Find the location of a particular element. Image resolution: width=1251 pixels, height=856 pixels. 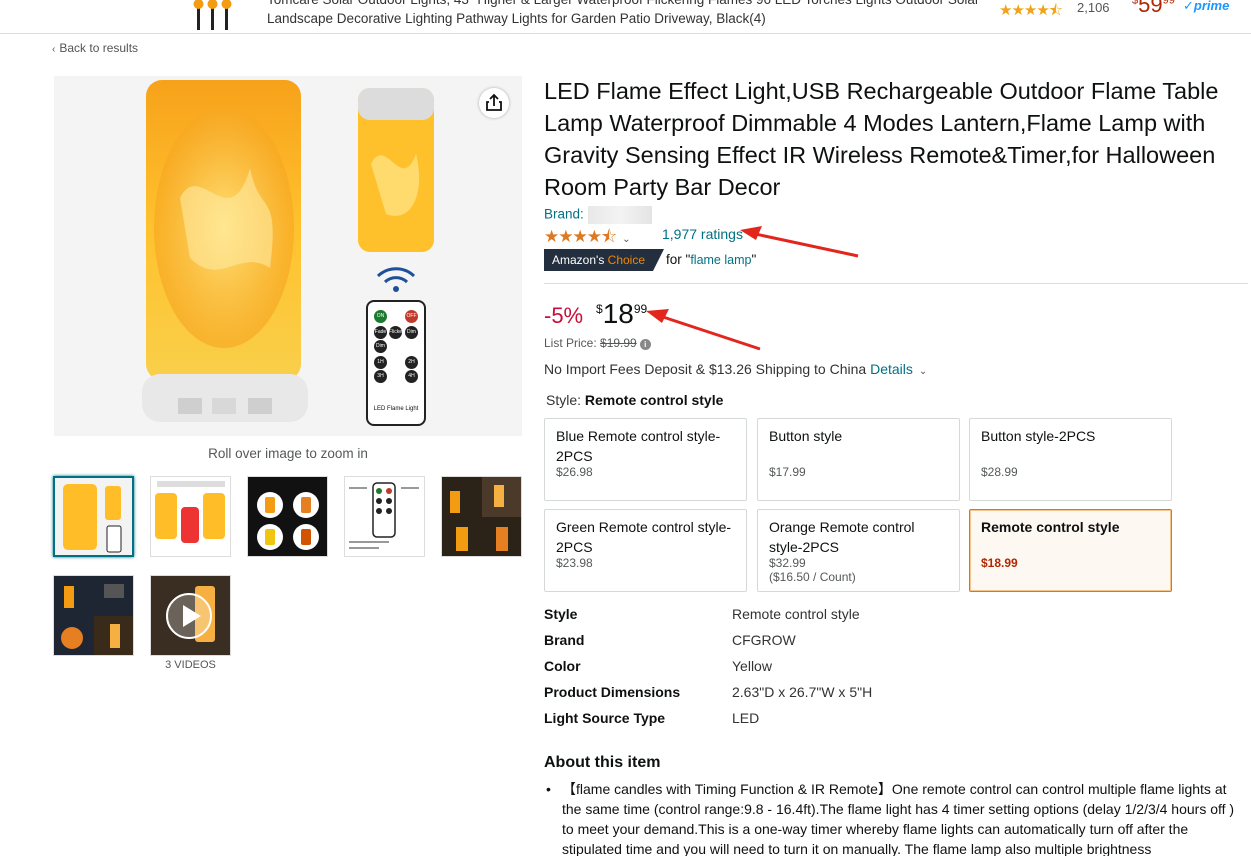

style-option: Green Remote control style-2PCS $23.98 is located at coordinates (645, 550).